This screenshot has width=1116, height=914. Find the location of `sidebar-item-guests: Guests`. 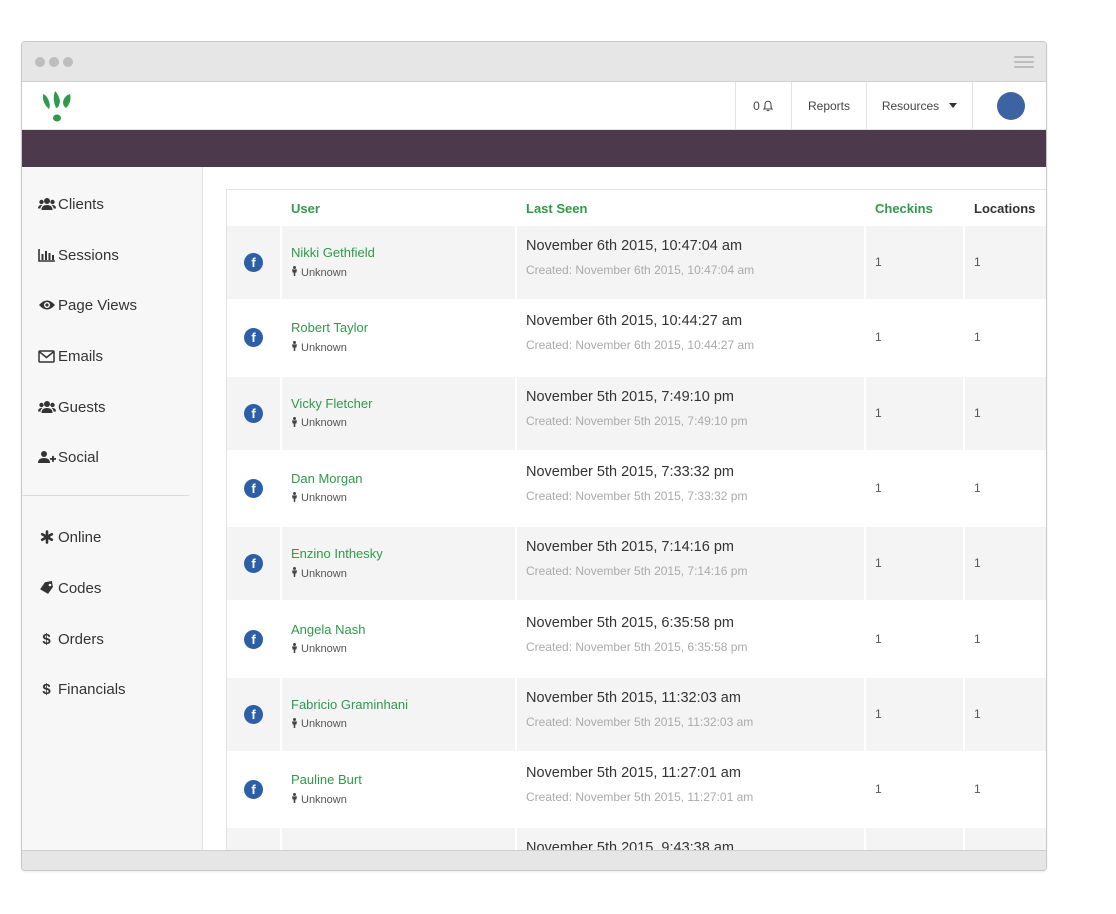

sidebar-item-guests: Guests is located at coordinates (71, 407).